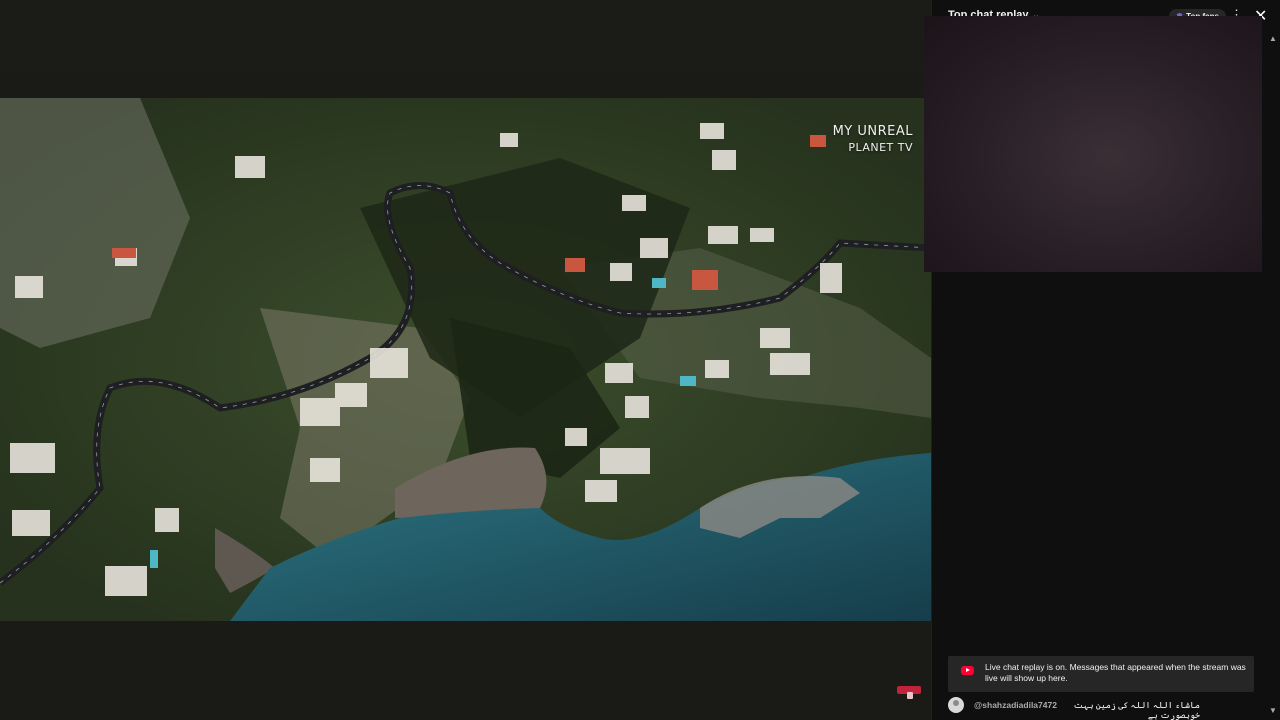  Describe the element at coordinates (880, 147) in the screenshot. I see `watermark-line-2: PLANET TV` at that location.